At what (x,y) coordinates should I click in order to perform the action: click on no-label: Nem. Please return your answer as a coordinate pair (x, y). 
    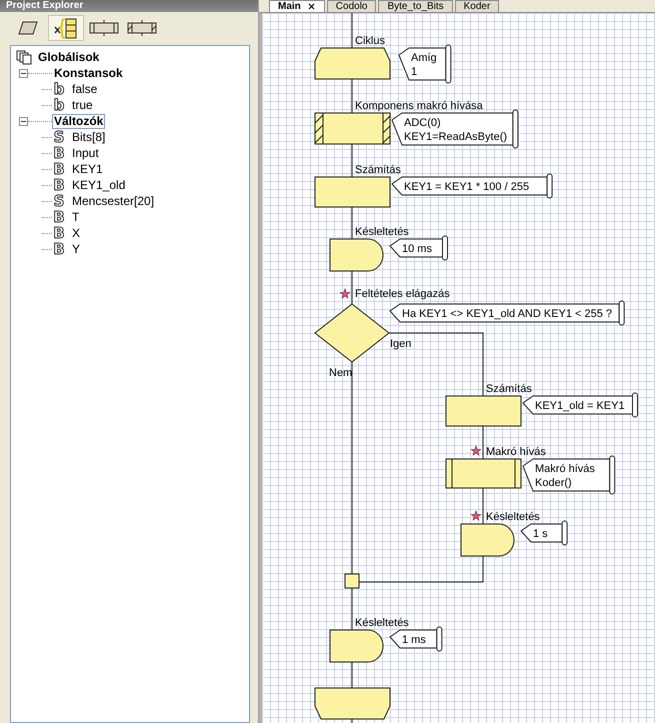
    Looking at the image, I should click on (340, 373).